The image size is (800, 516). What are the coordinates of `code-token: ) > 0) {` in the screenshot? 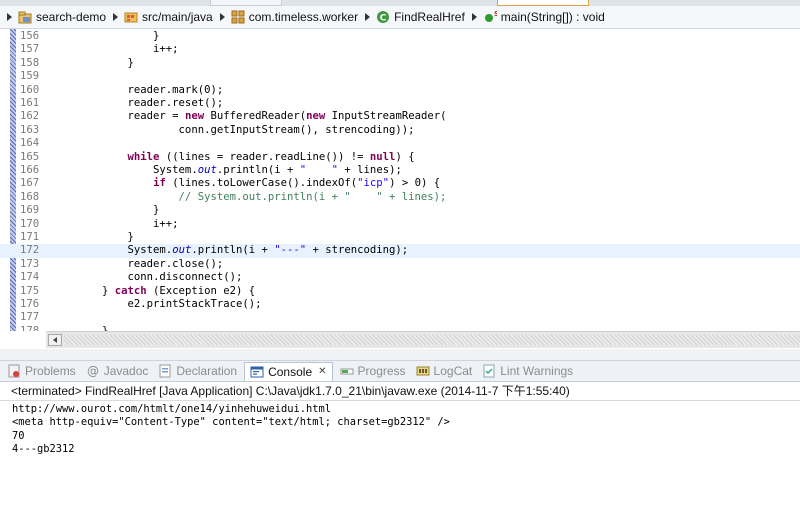 It's located at (415, 183).